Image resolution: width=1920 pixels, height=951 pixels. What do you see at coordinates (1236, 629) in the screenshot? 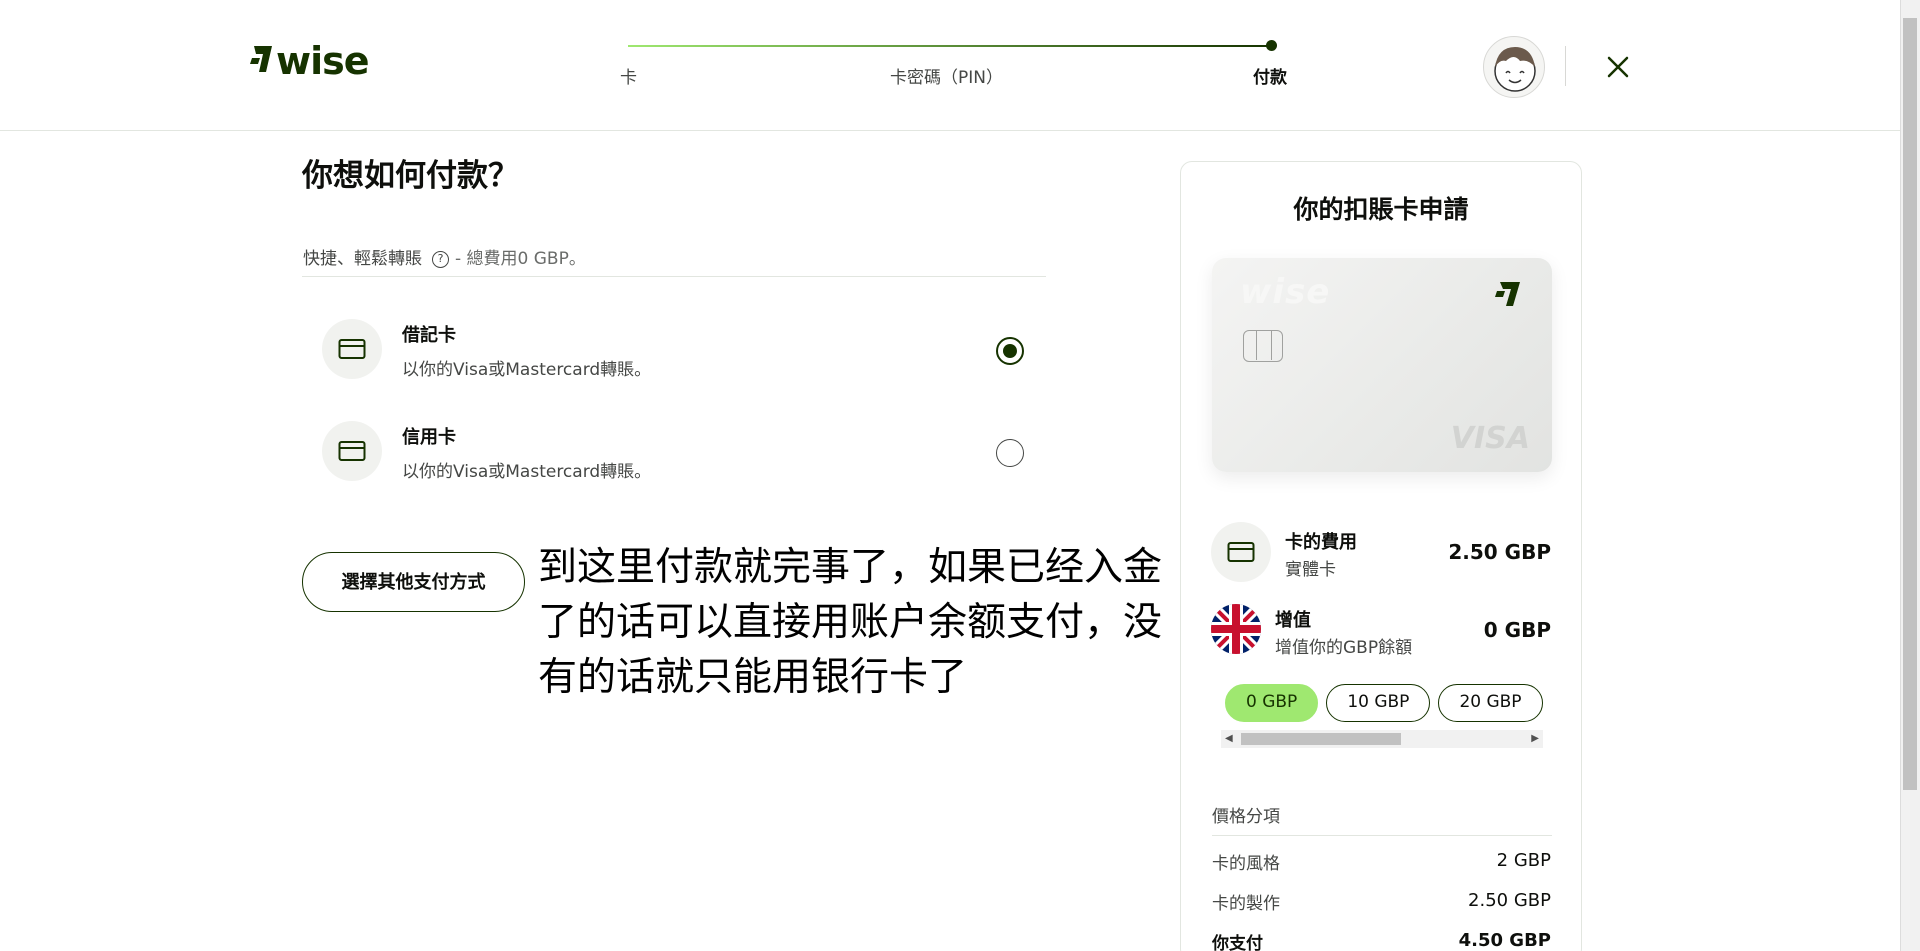
I see `uk-flag-icon` at bounding box center [1236, 629].